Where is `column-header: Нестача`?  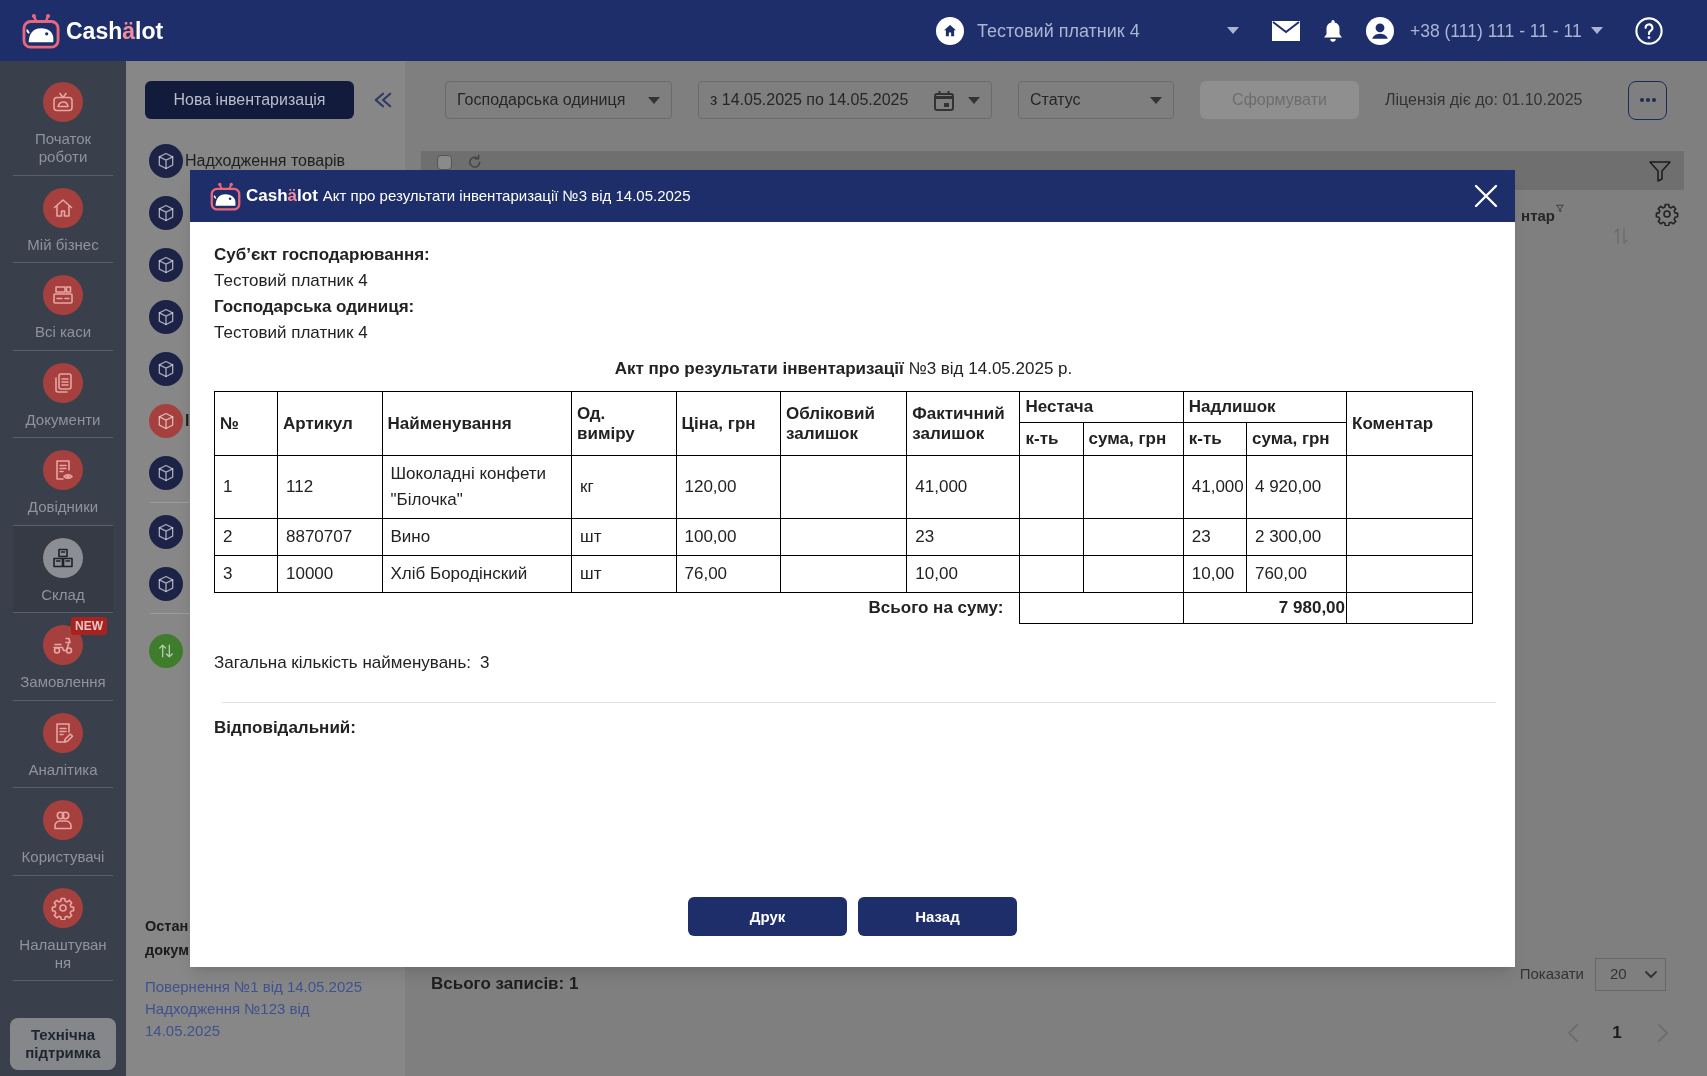
column-header: Нестача is located at coordinates (1102, 407).